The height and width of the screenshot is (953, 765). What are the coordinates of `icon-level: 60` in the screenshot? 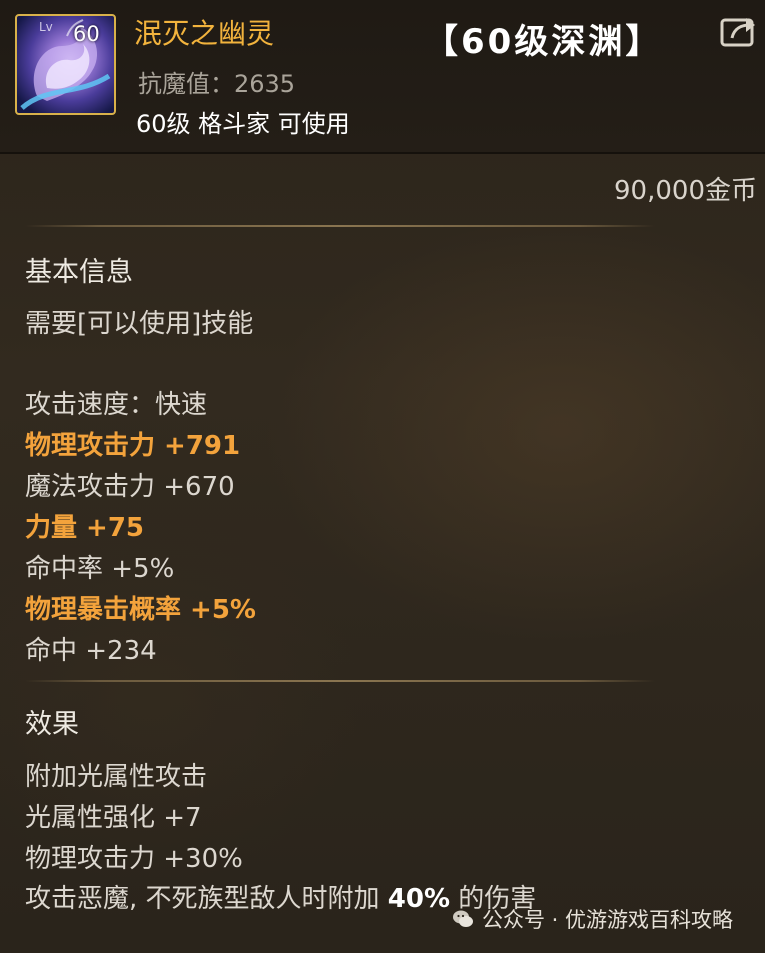 It's located at (86, 34).